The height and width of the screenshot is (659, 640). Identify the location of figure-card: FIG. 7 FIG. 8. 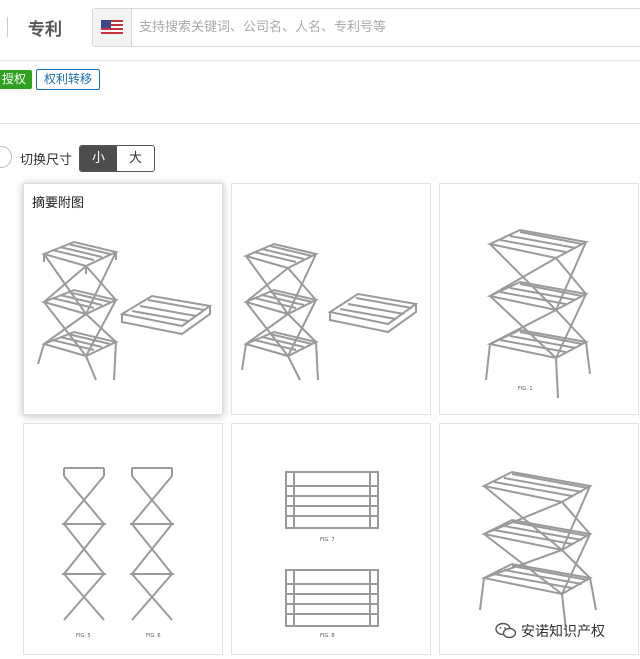
(331, 539).